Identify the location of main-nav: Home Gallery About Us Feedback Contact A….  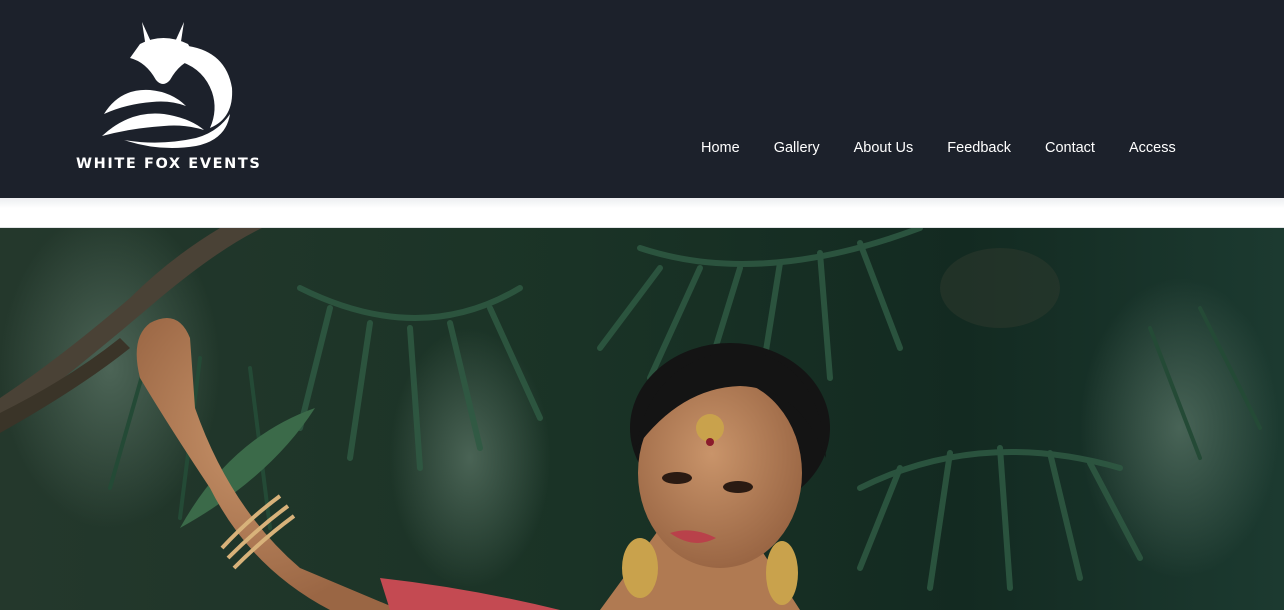
(938, 148).